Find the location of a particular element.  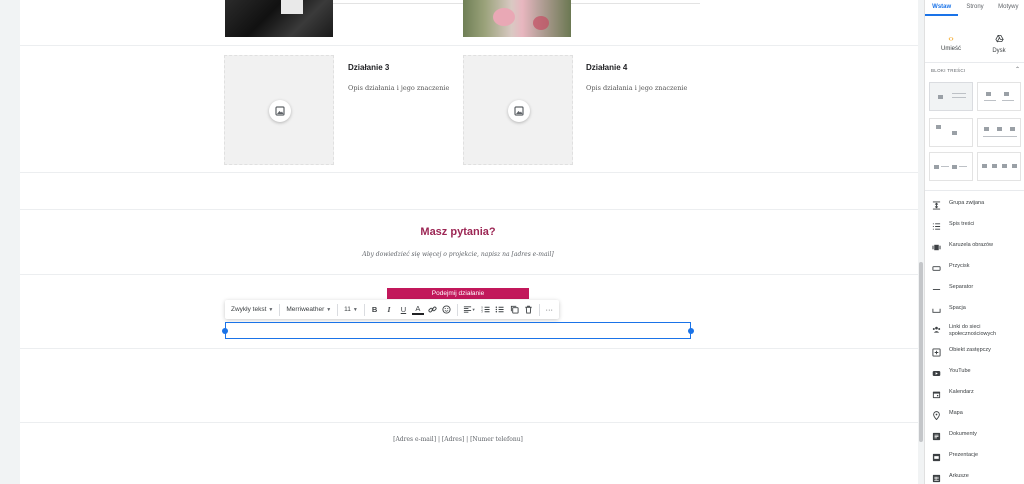

content-blocks-heading: BLOKI TREŚCI is located at coordinates (948, 70).